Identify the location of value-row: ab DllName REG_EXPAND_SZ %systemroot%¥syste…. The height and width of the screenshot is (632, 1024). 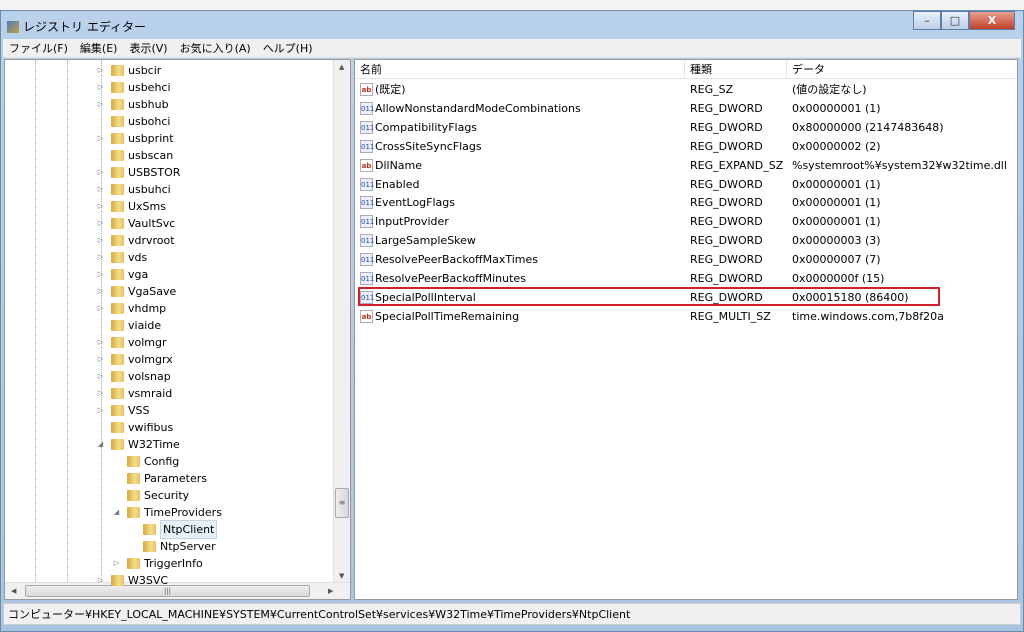
(686, 165).